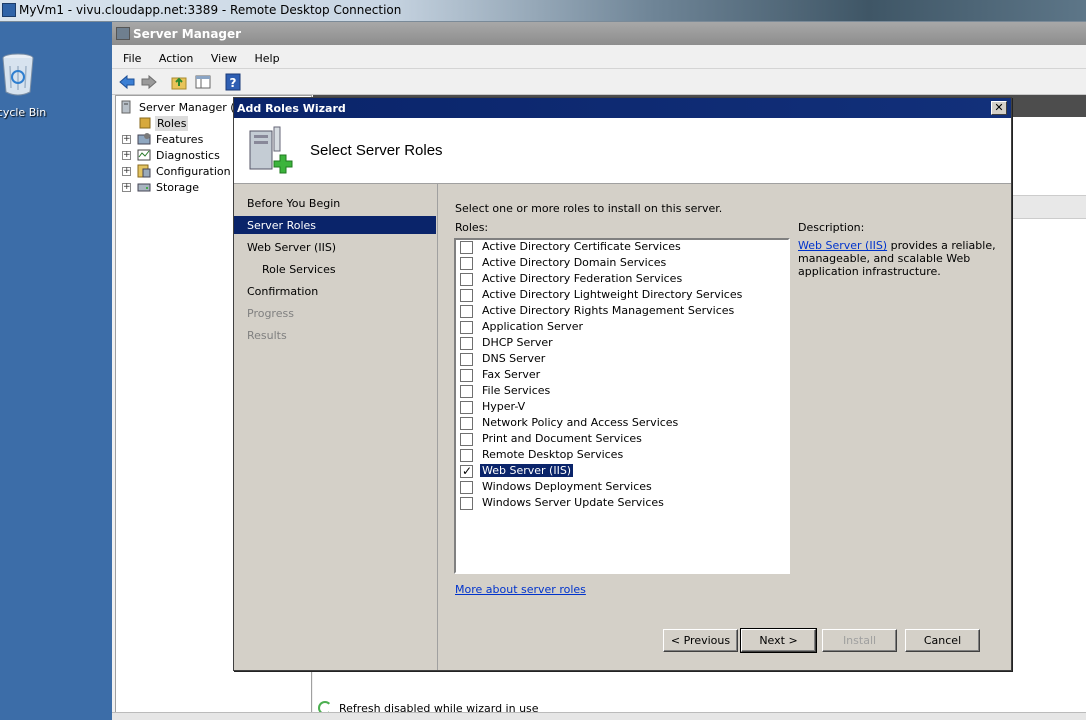  What do you see at coordinates (188, 155) in the screenshot?
I see `tree-item-diagnostics-label: Diagnostics` at bounding box center [188, 155].